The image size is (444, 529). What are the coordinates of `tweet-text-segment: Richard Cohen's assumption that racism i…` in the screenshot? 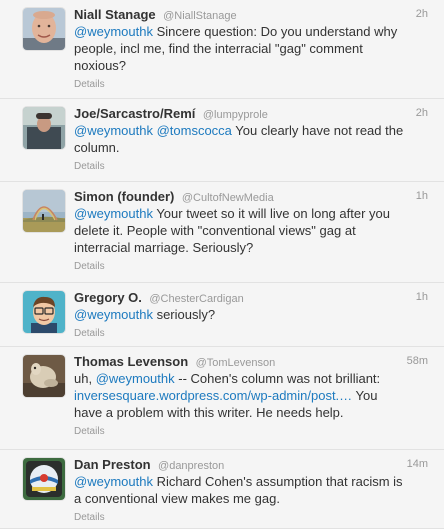 It's located at (277, 481).